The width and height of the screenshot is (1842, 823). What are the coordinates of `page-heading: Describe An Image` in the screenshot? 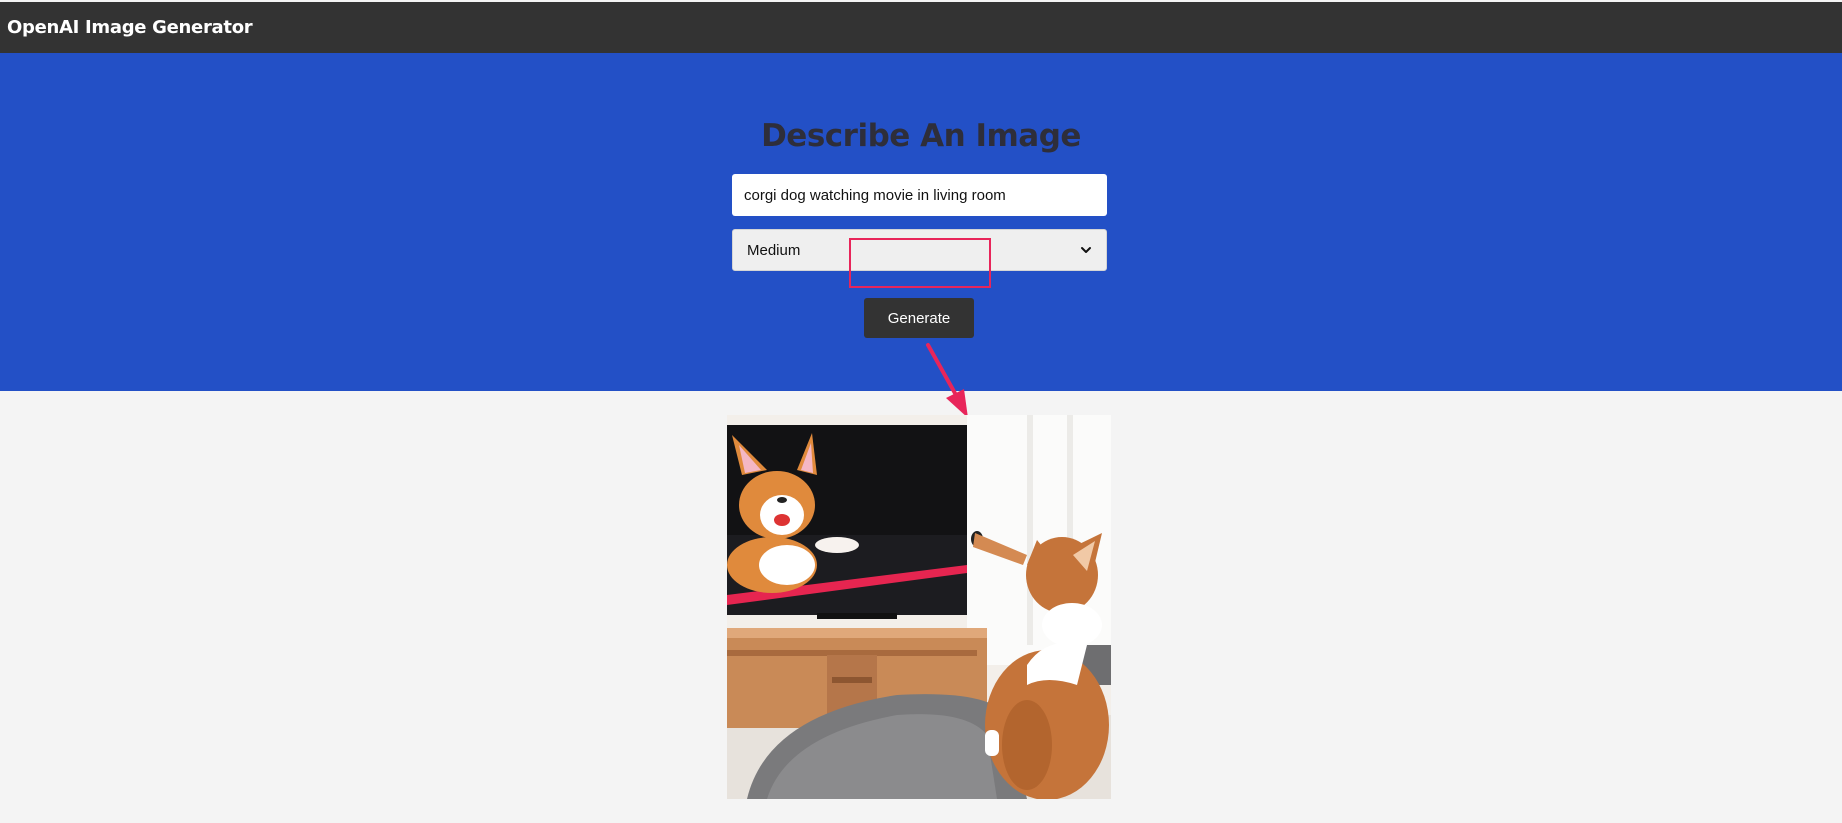 It's located at (921, 136).